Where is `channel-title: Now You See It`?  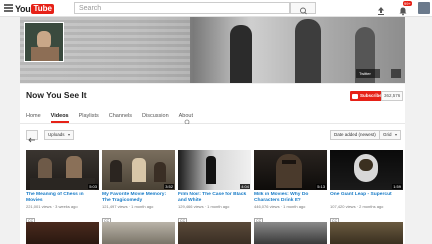
channel-title: Now You See It is located at coordinates (56, 95).